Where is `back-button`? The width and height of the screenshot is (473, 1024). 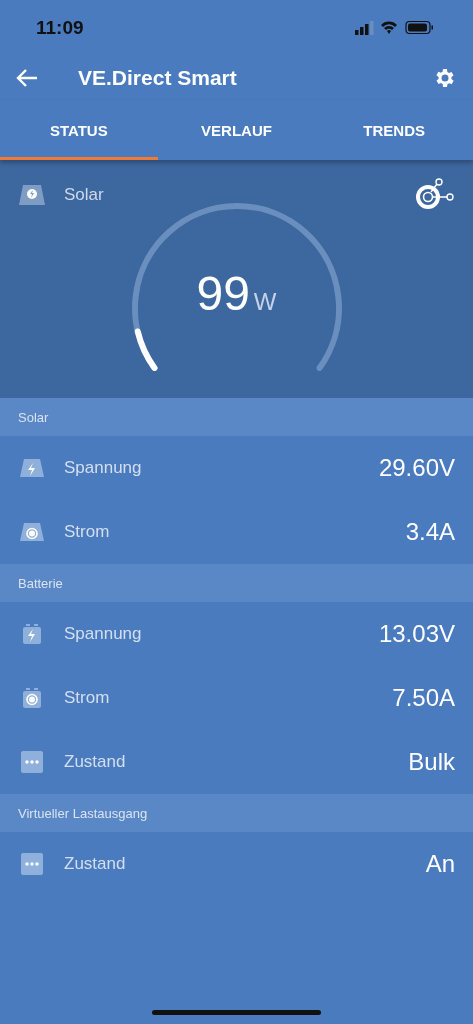
back-button is located at coordinates (27, 77).